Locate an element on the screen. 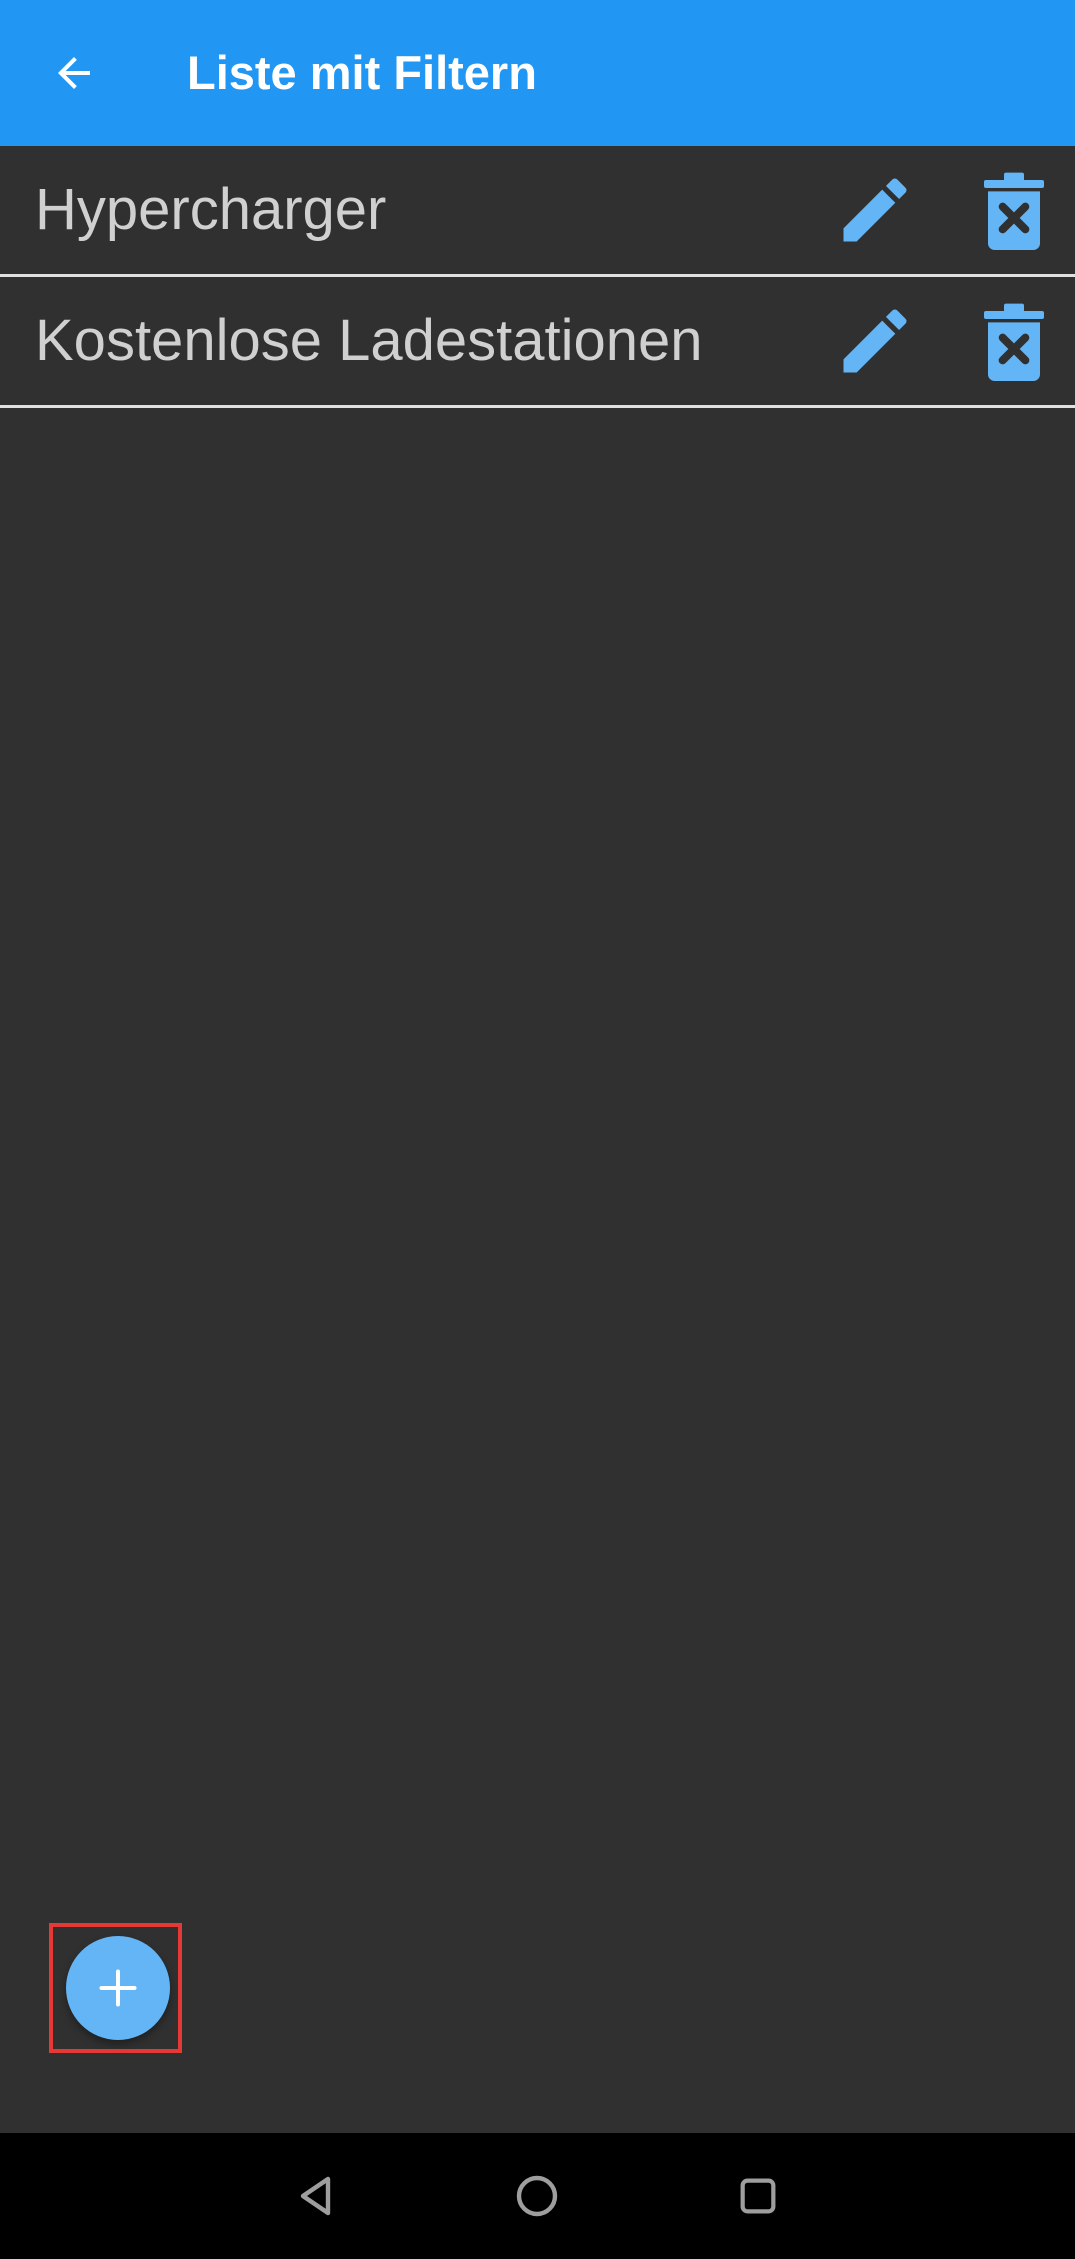 The height and width of the screenshot is (2259, 1075). list-item: Kostenlose Ladestationen is located at coordinates (537, 342).